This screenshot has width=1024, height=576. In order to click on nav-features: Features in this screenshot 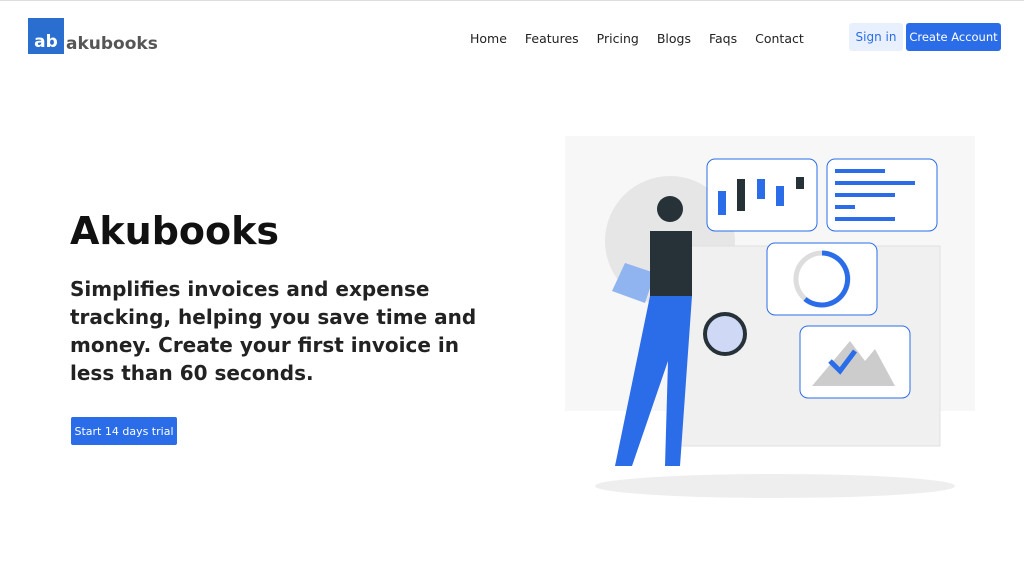, I will do `click(552, 38)`.